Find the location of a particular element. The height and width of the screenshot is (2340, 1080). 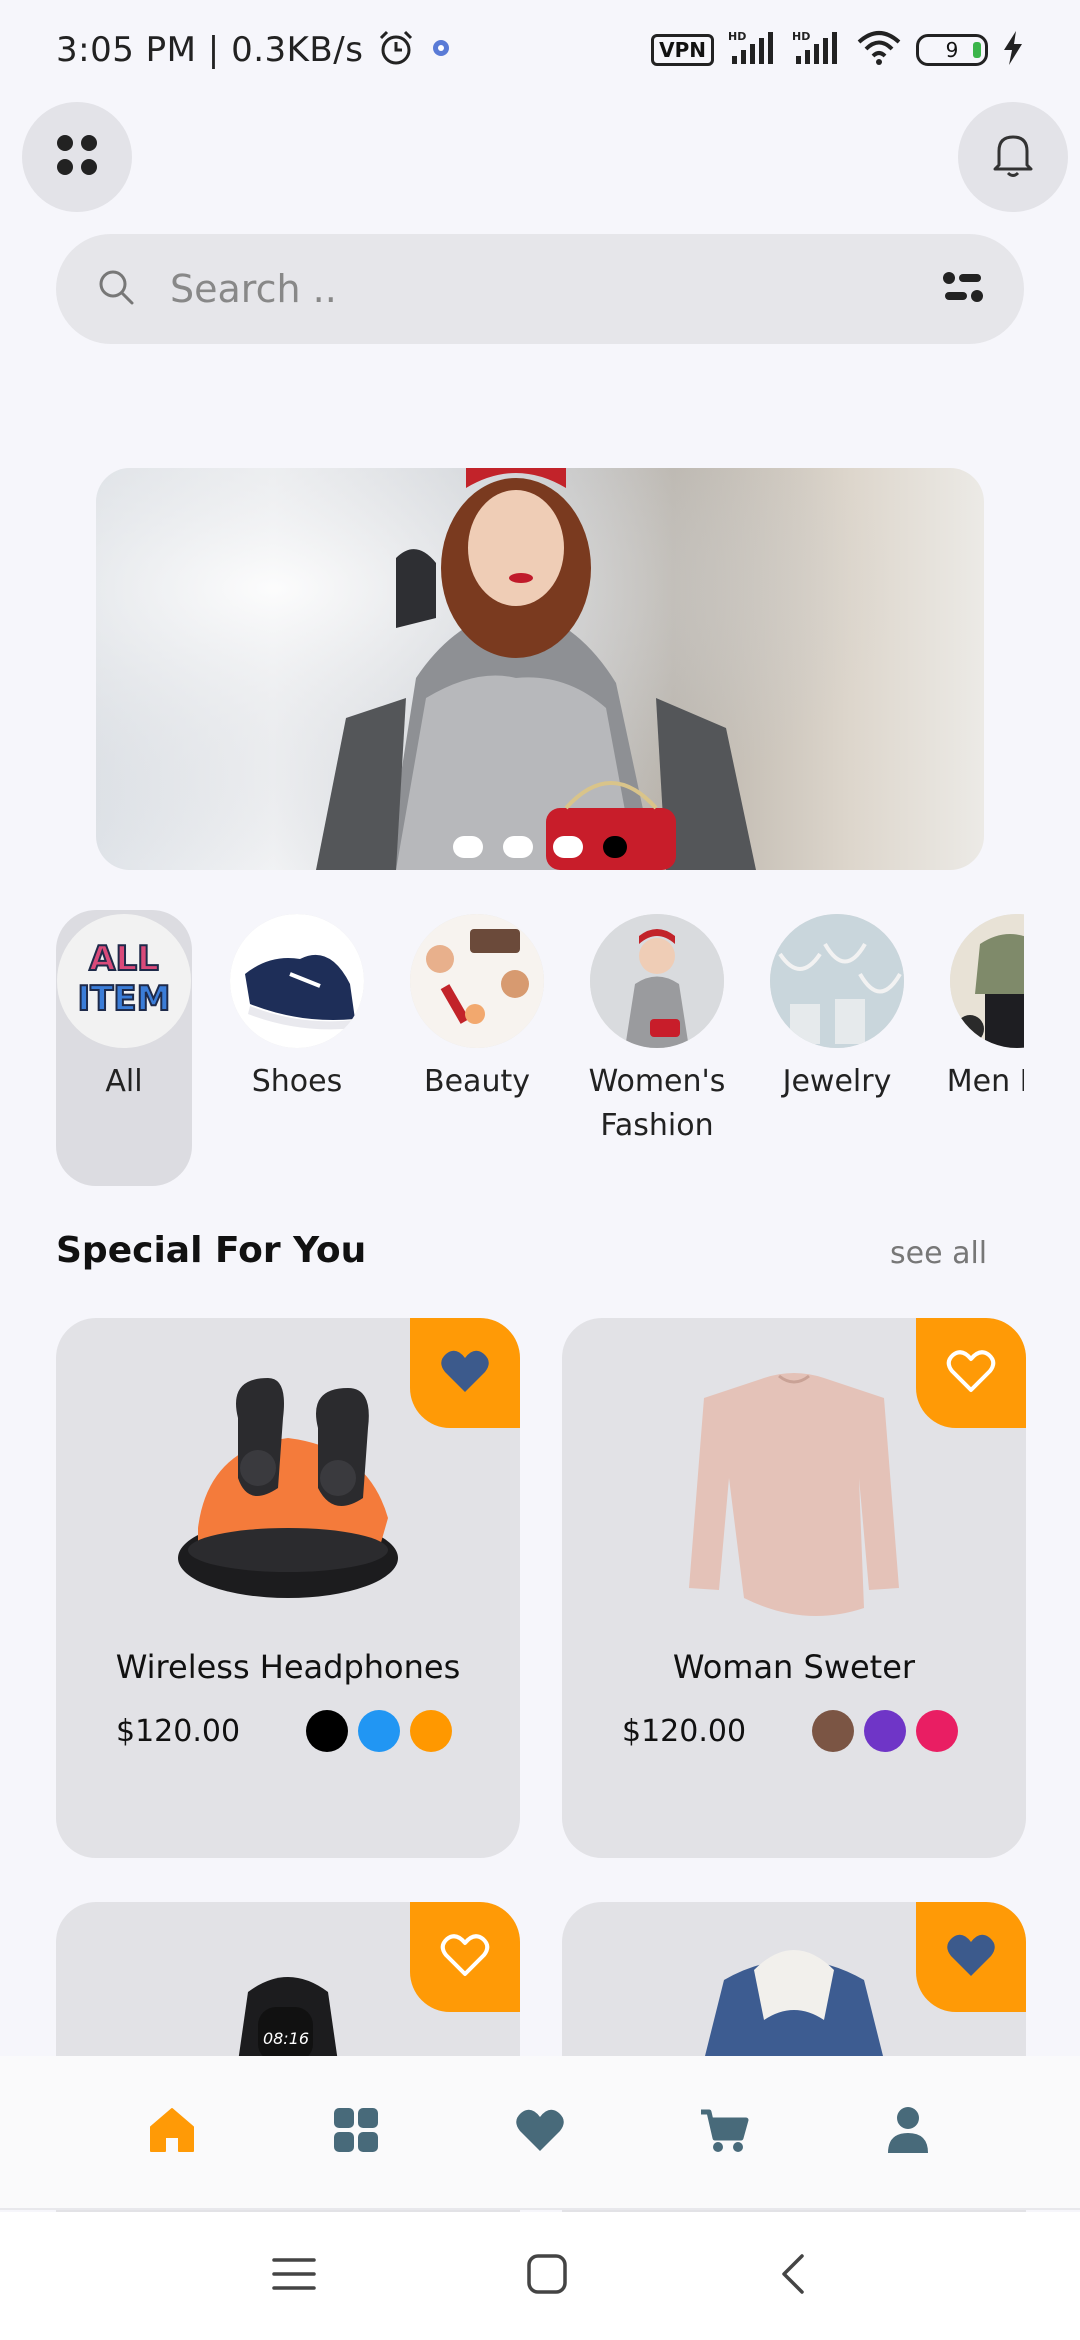

menu-button is located at coordinates (77, 157).